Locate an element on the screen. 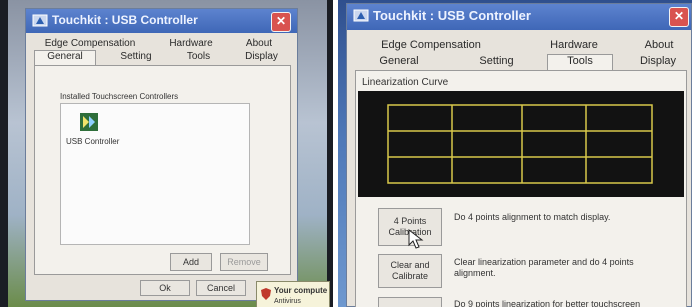 The height and width of the screenshot is (307, 692). security-popup: Your compute Antivirus software m is located at coordinates (293, 294).